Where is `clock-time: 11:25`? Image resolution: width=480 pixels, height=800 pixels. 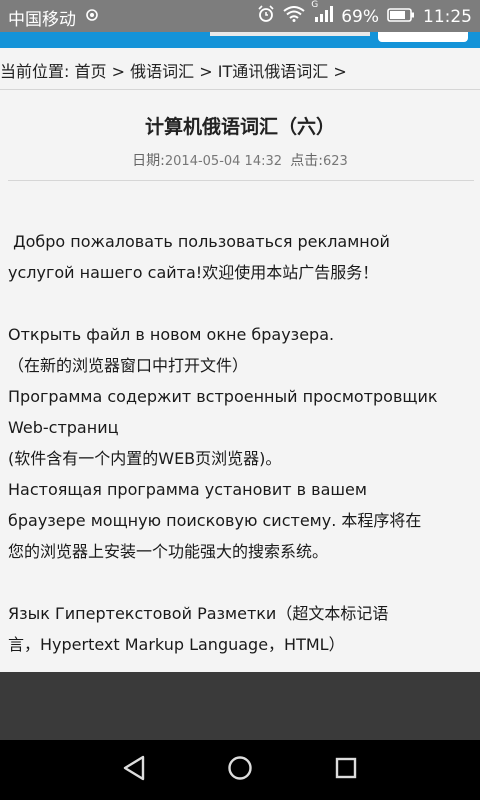
clock-time: 11:25 is located at coordinates (447, 16).